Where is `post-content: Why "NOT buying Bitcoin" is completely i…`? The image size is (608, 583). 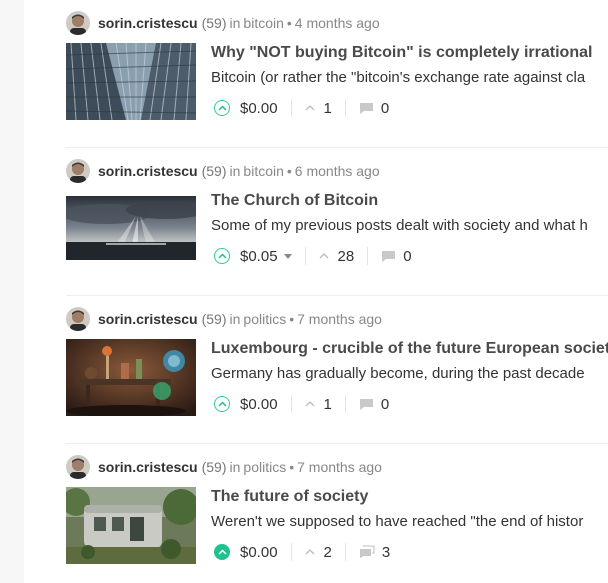
post-content: Why "NOT buying Bitcoin" is completely i… is located at coordinates (409, 81).